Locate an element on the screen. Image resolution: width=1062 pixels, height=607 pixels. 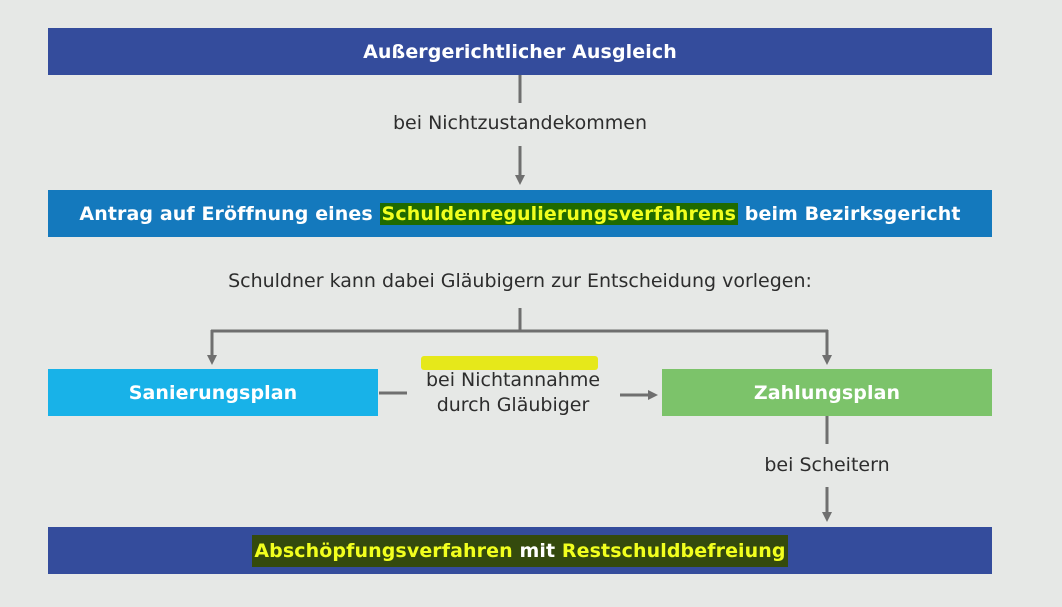
label-bei-scheitern: bei Scheitern is located at coordinates (827, 465).